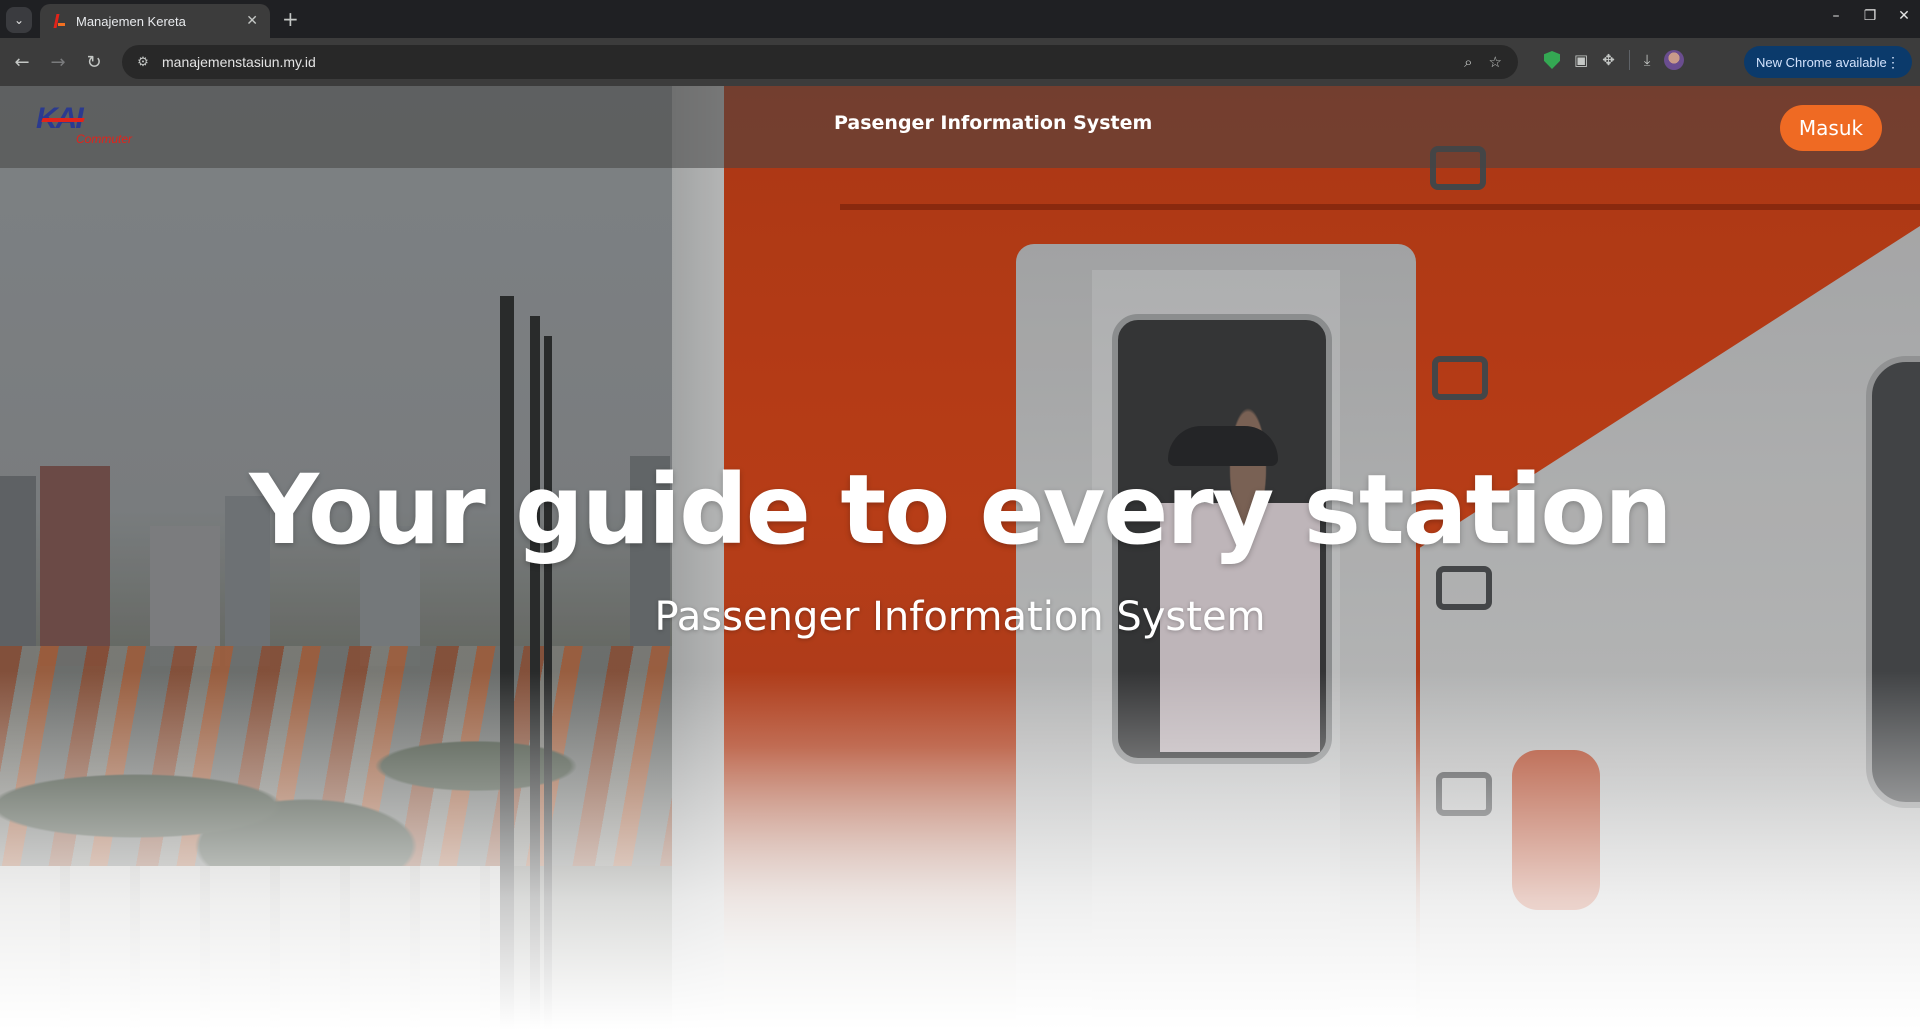 Image resolution: width=1920 pixels, height=1030 pixels. What do you see at coordinates (960, 19) in the screenshot?
I see `browser-tab-bar: ⌄ Manajemen Kereta ✕ + – ❐ ✕` at bounding box center [960, 19].